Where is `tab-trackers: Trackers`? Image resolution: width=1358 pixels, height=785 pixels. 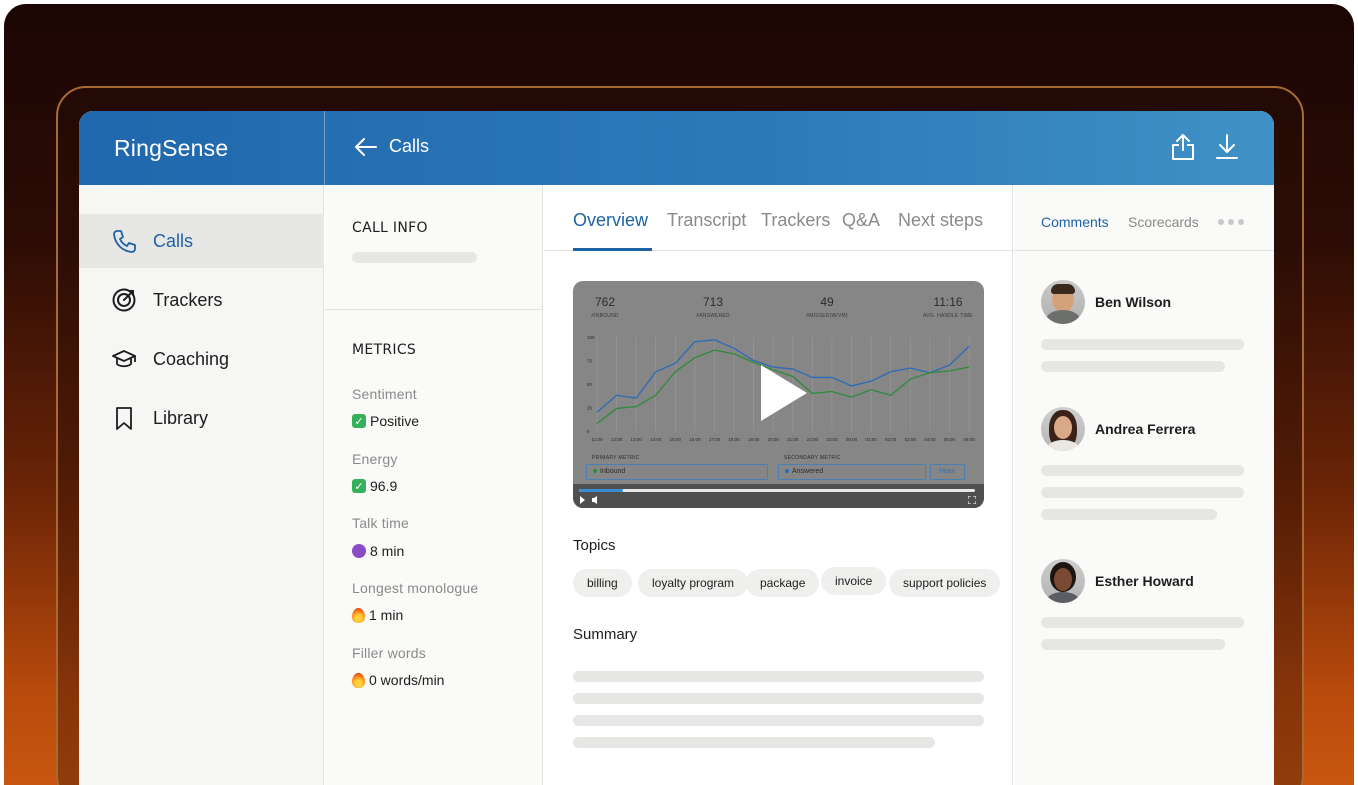
tab-trackers: Trackers is located at coordinates (795, 220).